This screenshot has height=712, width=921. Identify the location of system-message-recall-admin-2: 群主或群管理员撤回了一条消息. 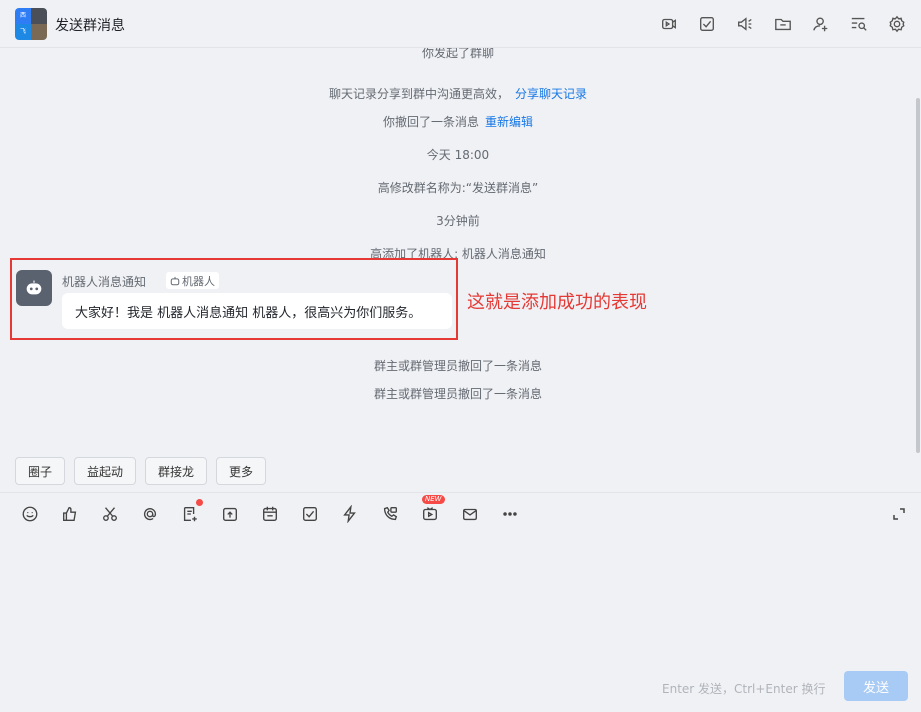
(457, 394).